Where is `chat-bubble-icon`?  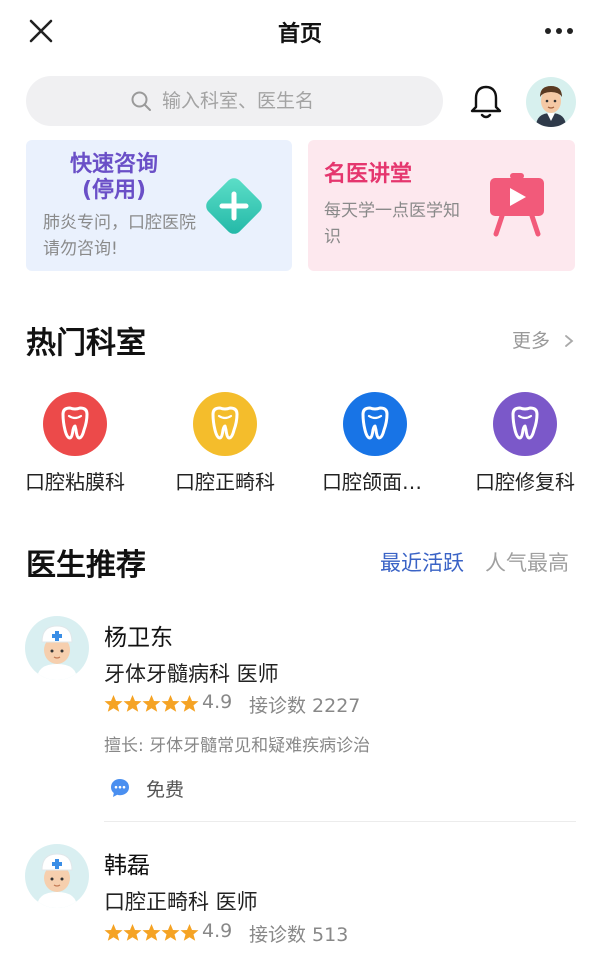
chat-bubble-icon is located at coordinates (120, 788).